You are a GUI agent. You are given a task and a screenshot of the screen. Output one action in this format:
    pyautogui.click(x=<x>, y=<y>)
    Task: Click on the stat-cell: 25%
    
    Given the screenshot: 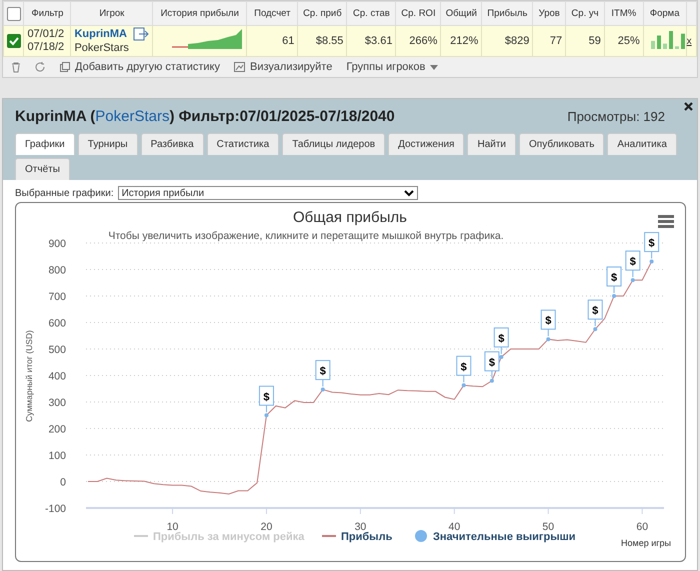 What is the action you would take?
    pyautogui.click(x=624, y=41)
    